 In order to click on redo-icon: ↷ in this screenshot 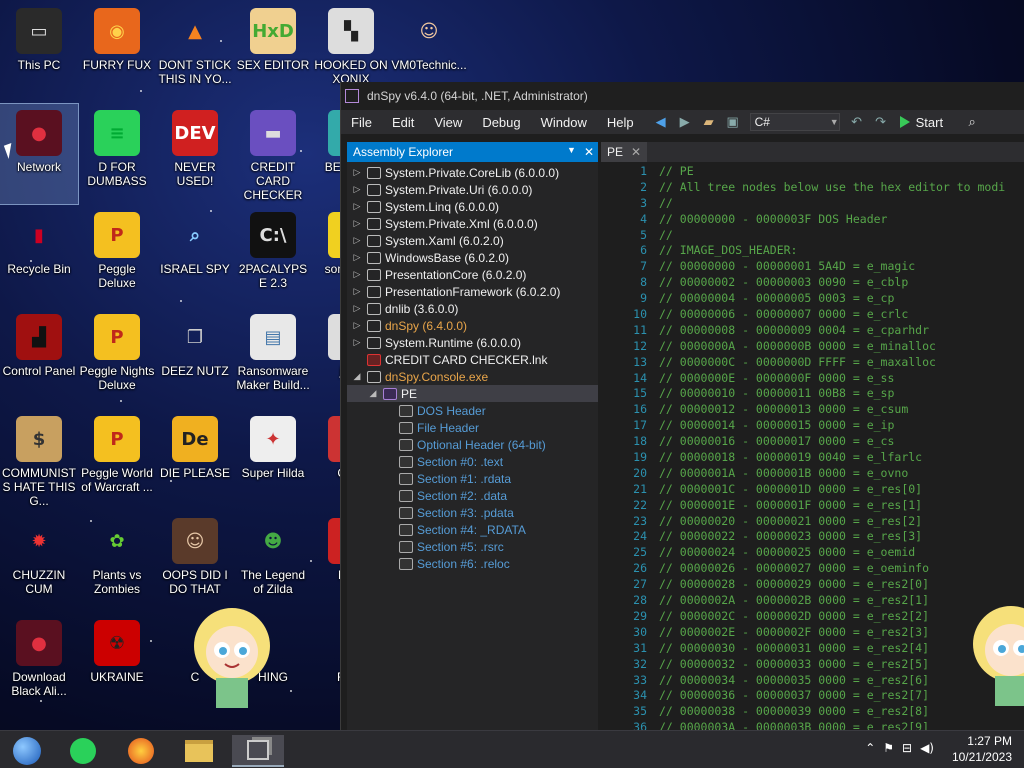, I will do `click(881, 122)`.